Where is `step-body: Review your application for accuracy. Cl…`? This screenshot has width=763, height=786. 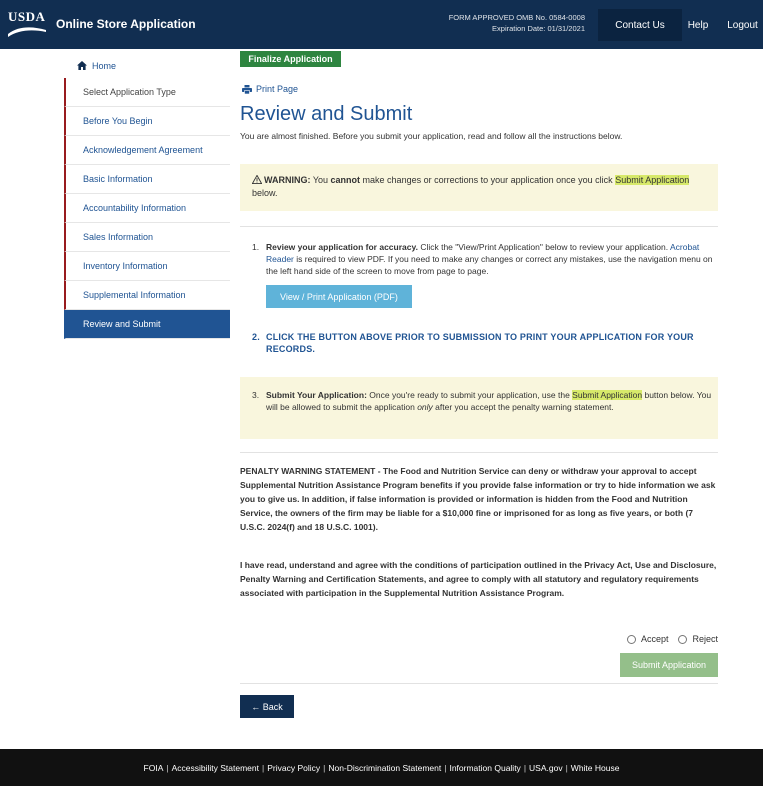
step-body: Review your application for accuracy. Cl… is located at coordinates (490, 259).